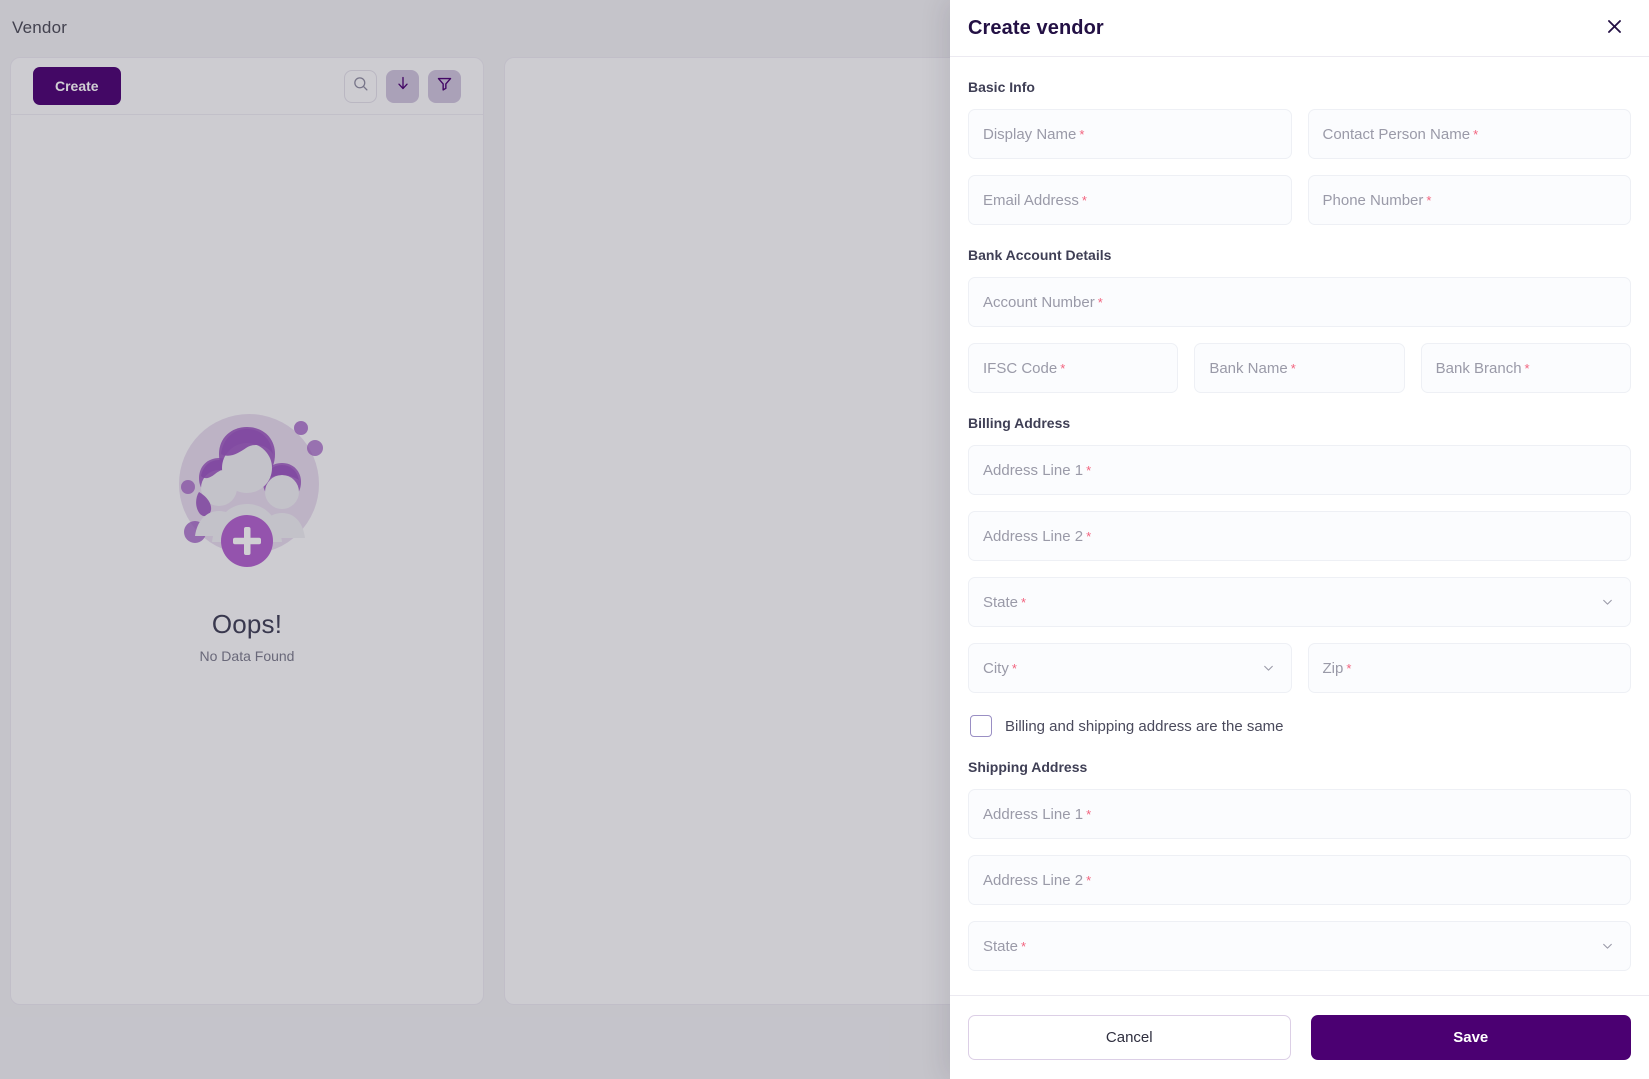 Image resolution: width=1649 pixels, height=1079 pixels. What do you see at coordinates (1037, 536) in the screenshot?
I see `billing-address-line-2-placeholder: Address Line 2 *` at bounding box center [1037, 536].